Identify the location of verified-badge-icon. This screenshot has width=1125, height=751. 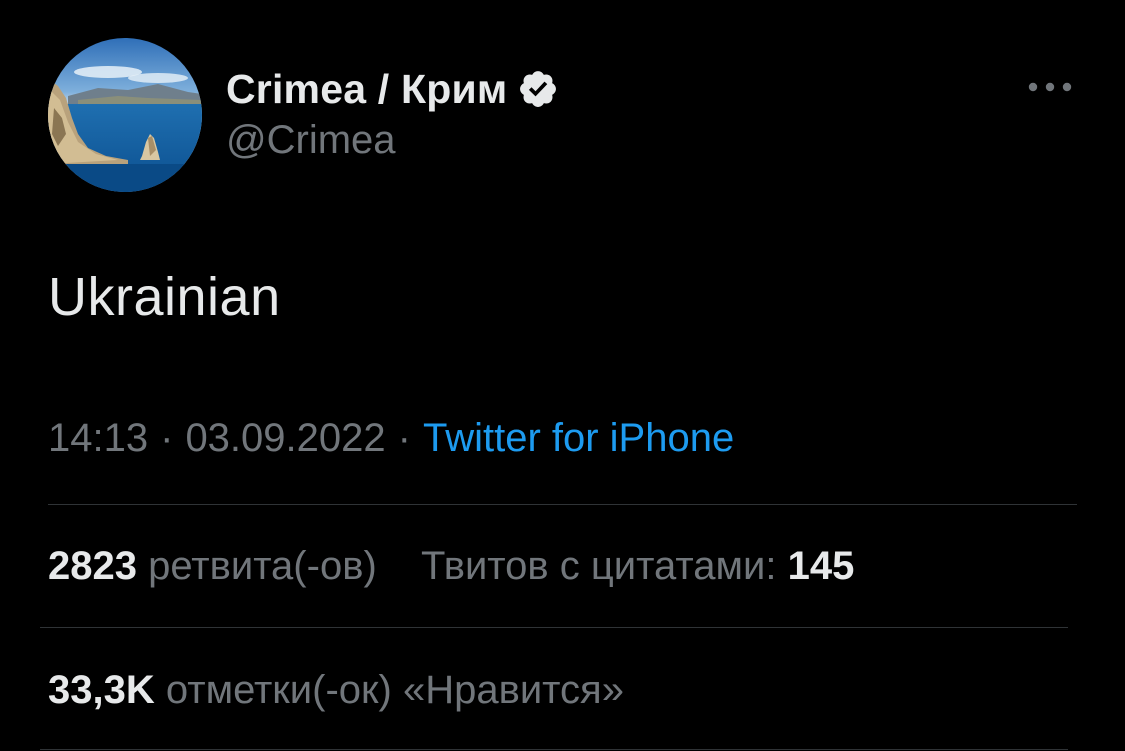
(538, 89).